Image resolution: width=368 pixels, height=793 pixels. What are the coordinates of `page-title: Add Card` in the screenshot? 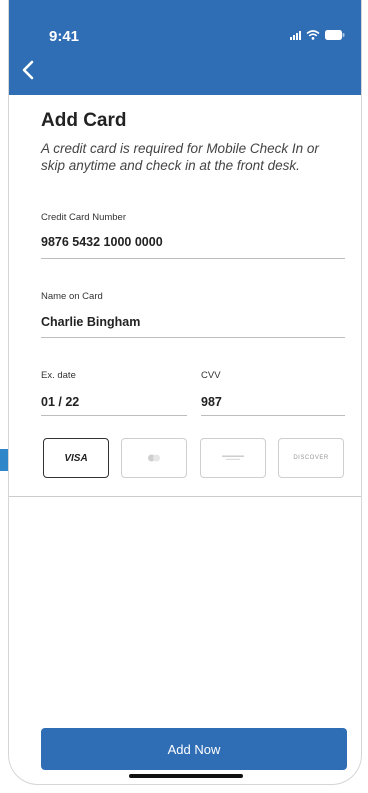 It's located at (84, 120).